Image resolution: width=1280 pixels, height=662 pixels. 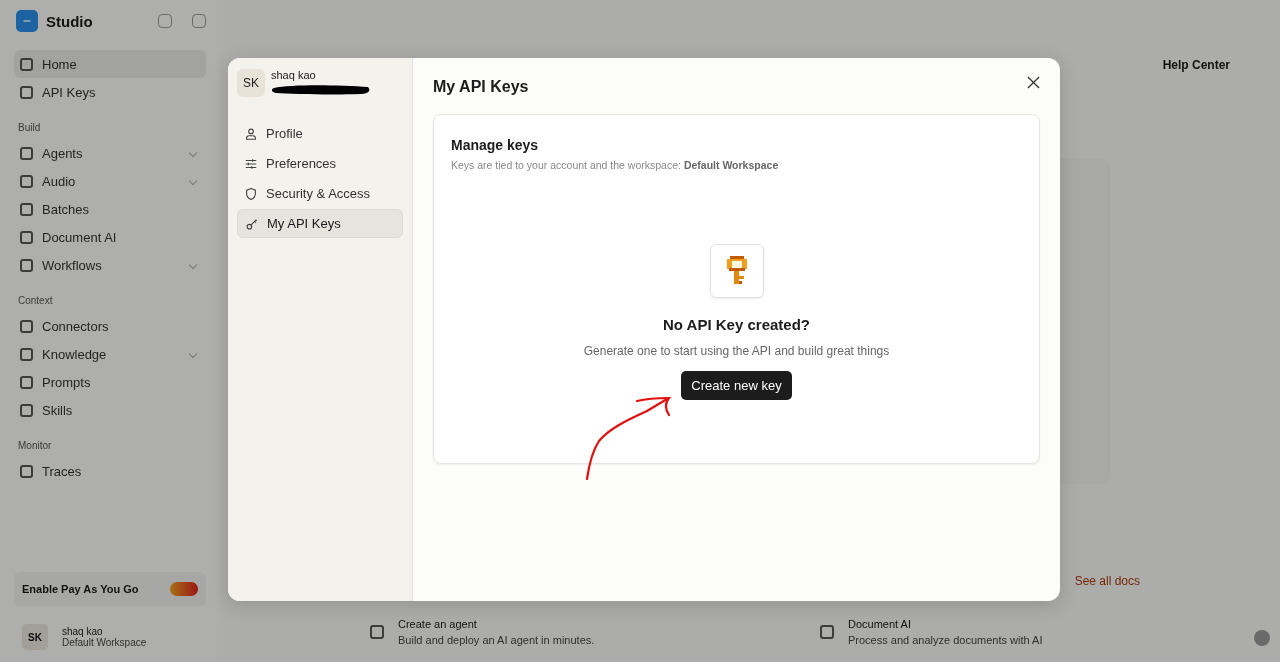 I want to click on nav-item: Connectors, so click(x=110, y=326).